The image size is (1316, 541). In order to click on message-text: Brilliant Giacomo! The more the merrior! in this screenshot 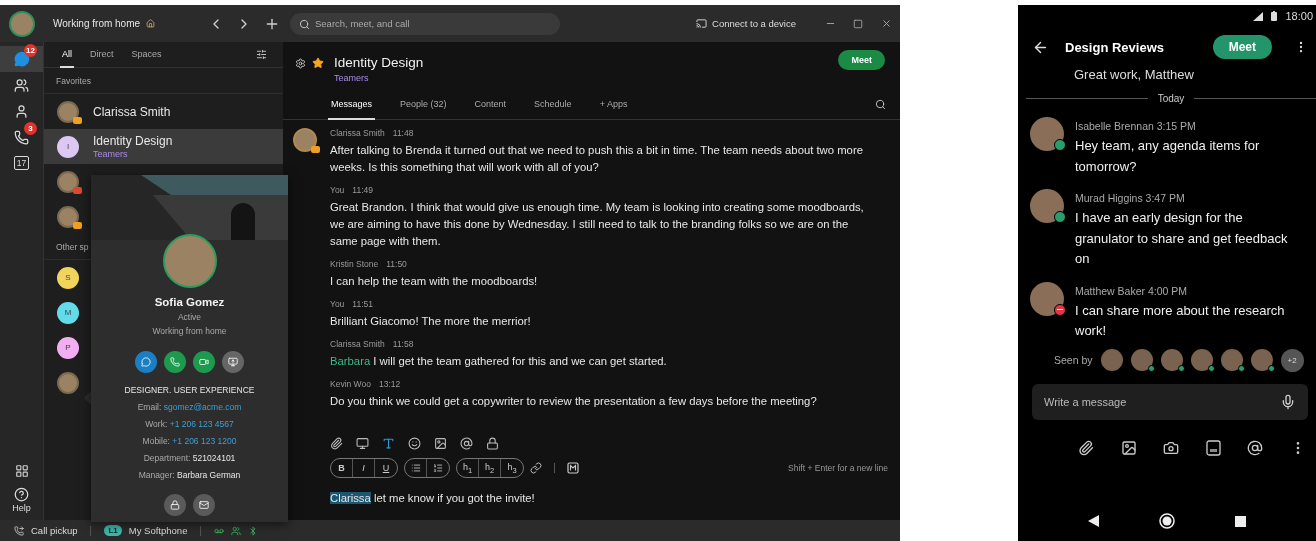, I will do `click(430, 321)`.